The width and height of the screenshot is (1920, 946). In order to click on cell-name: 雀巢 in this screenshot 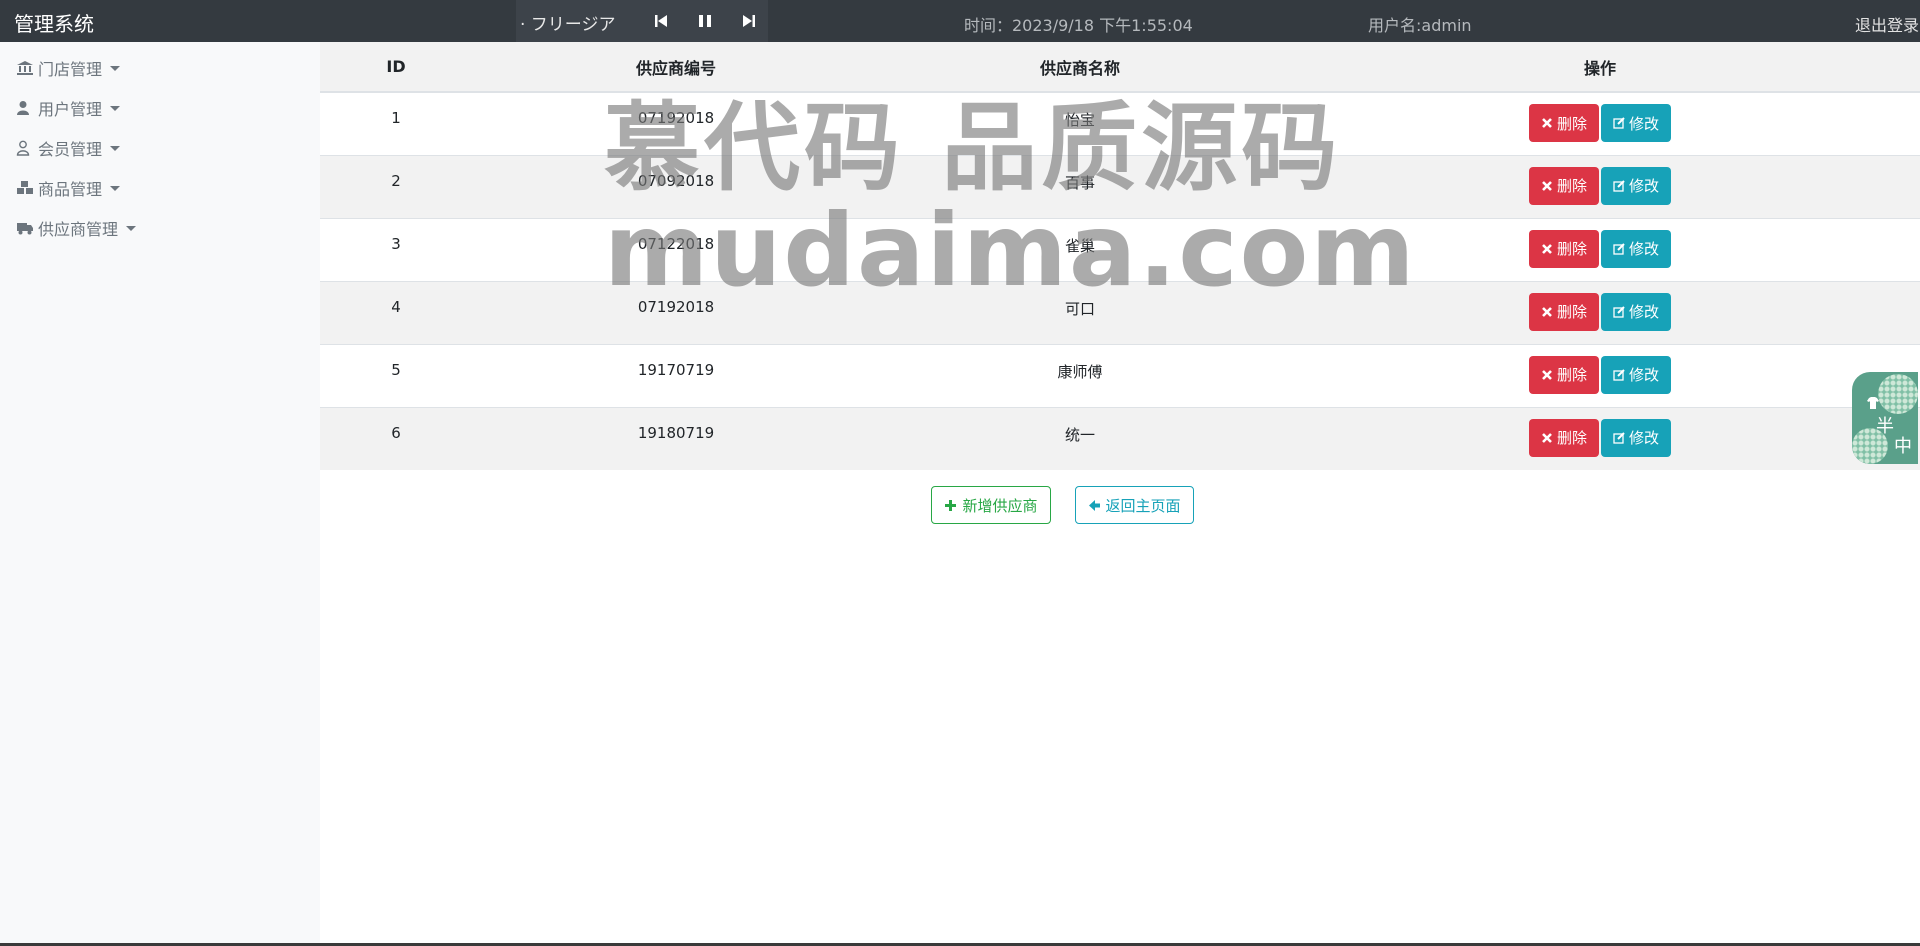, I will do `click(1080, 249)`.